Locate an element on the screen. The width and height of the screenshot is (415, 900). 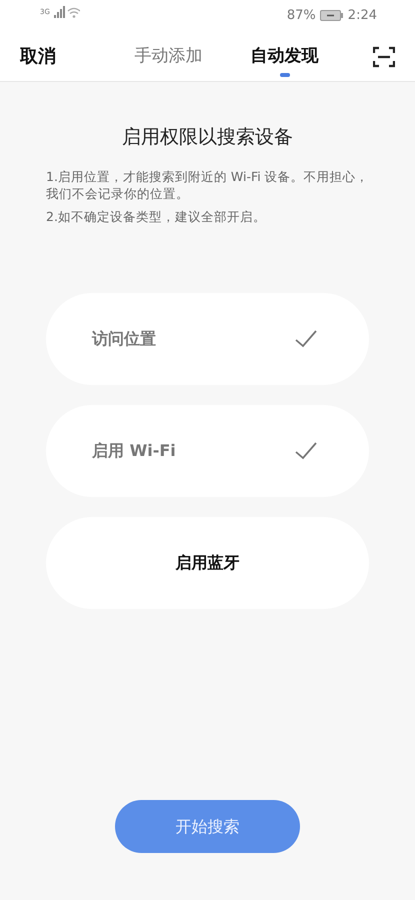
page-title: 启用权限以搜索设备 is located at coordinates (207, 137).